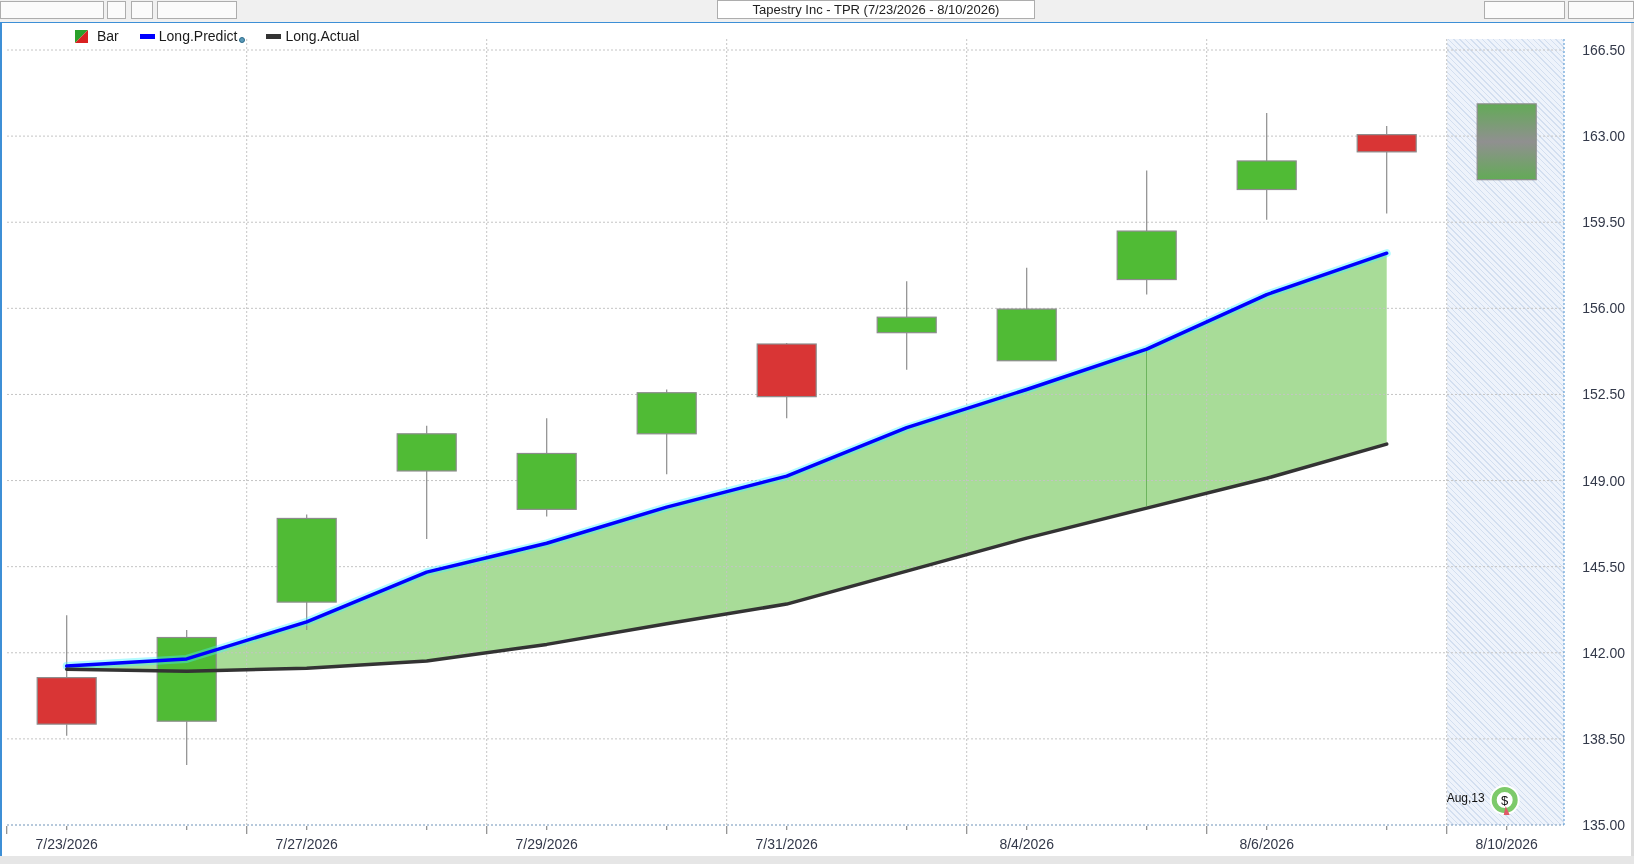 The image size is (1634, 864). I want to click on y-axis-label: 156.00, so click(1603, 308).